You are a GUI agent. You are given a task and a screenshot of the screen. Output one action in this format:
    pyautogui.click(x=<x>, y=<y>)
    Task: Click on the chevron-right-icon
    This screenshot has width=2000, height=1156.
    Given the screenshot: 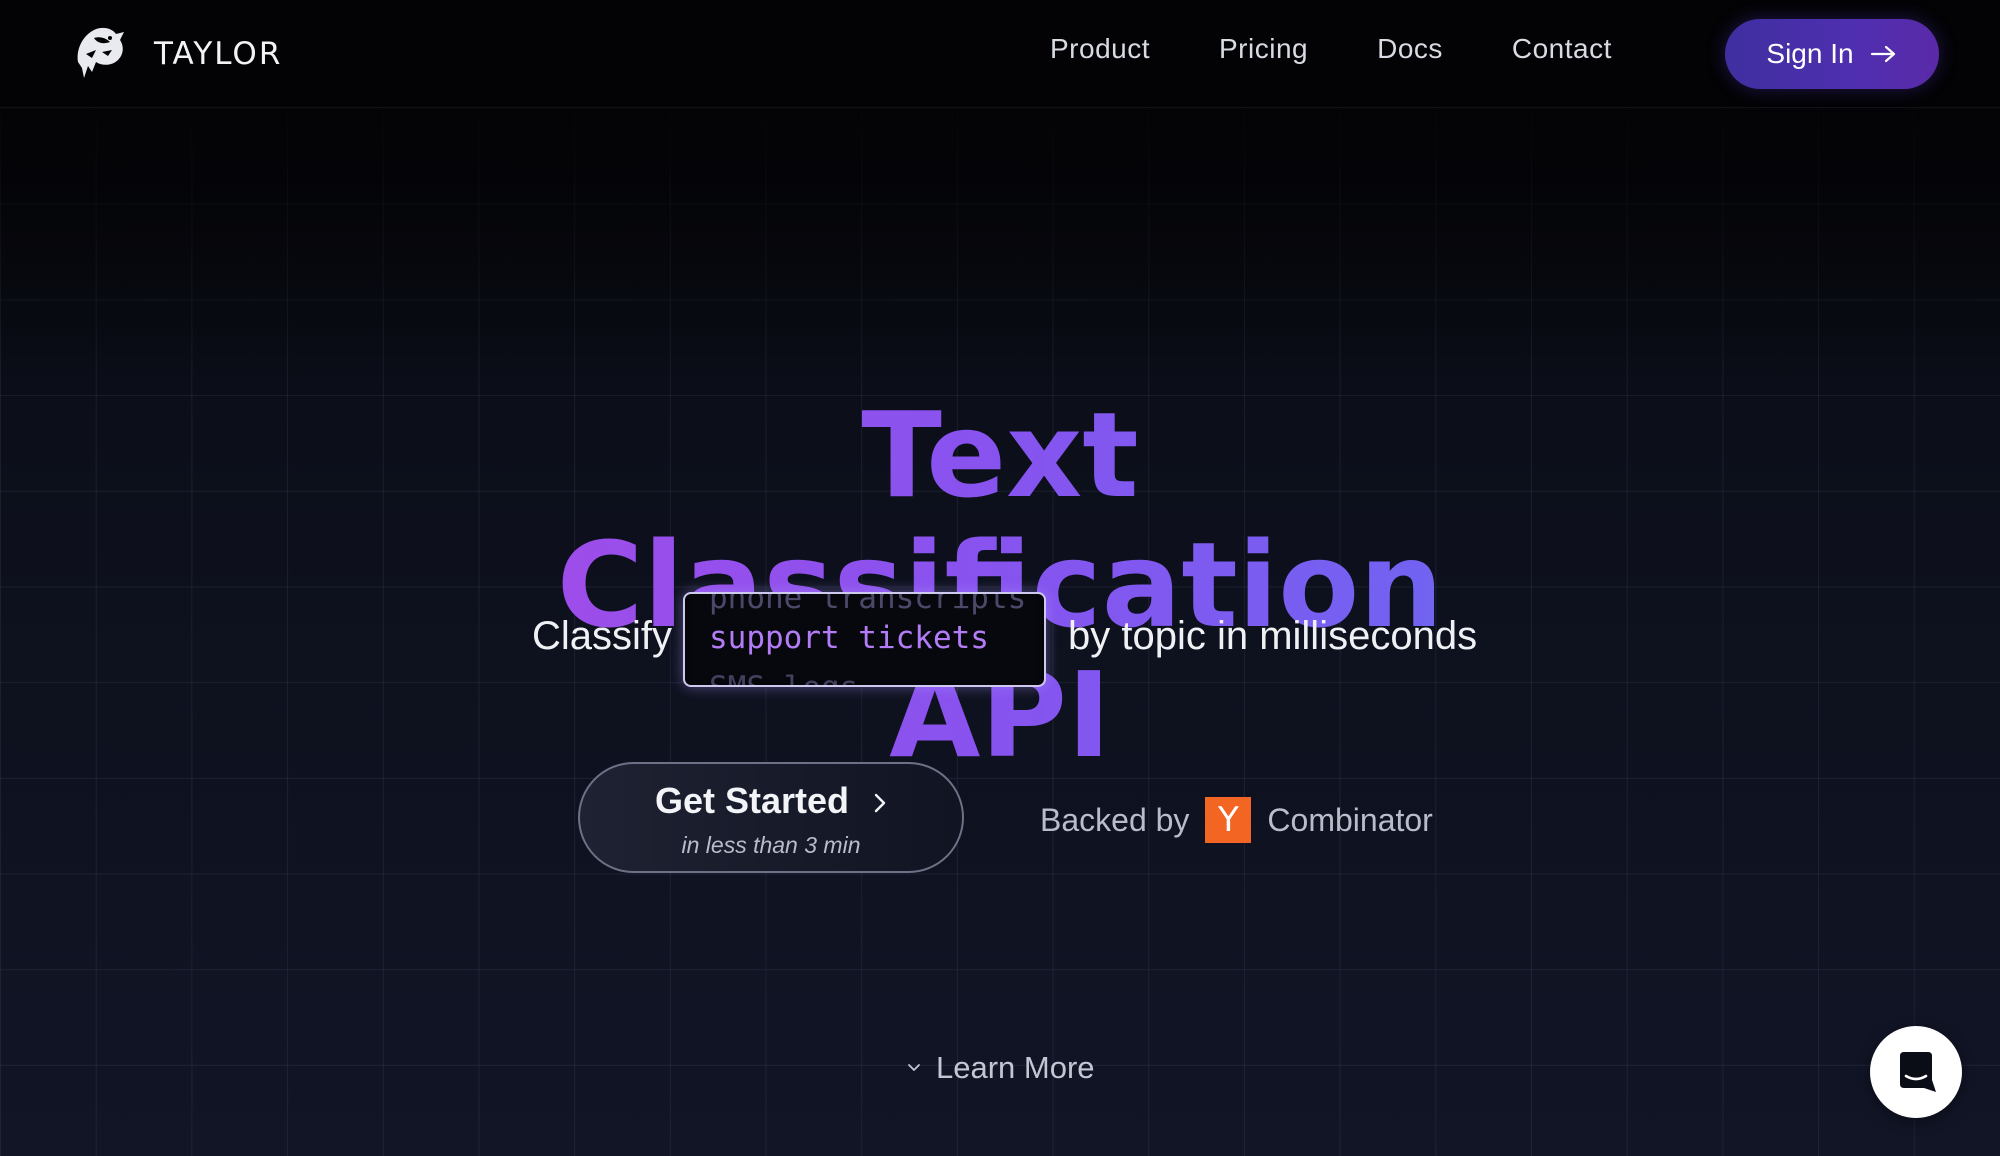 What is the action you would take?
    pyautogui.click(x=880, y=803)
    